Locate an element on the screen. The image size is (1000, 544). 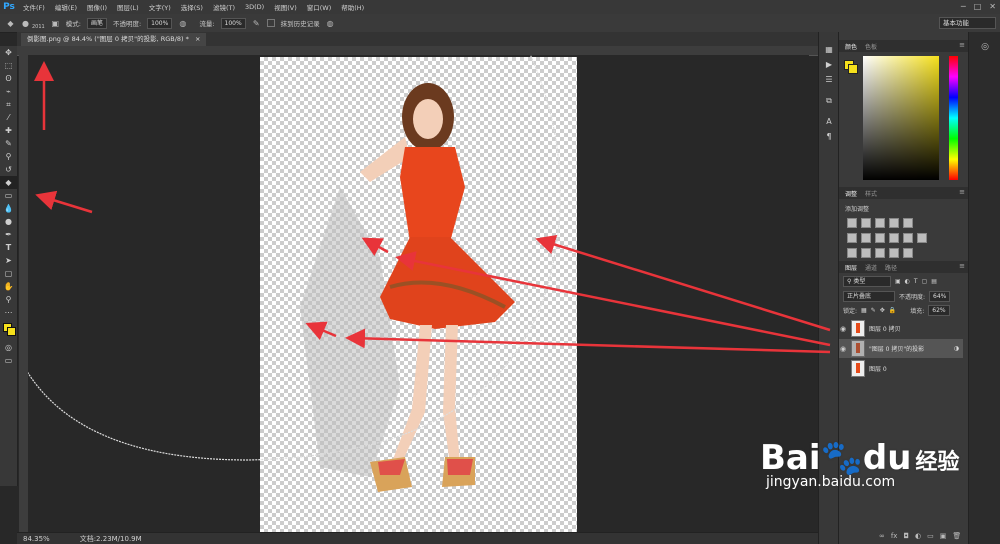
menu-view: 视图(V) is located at coordinates (285, 7).